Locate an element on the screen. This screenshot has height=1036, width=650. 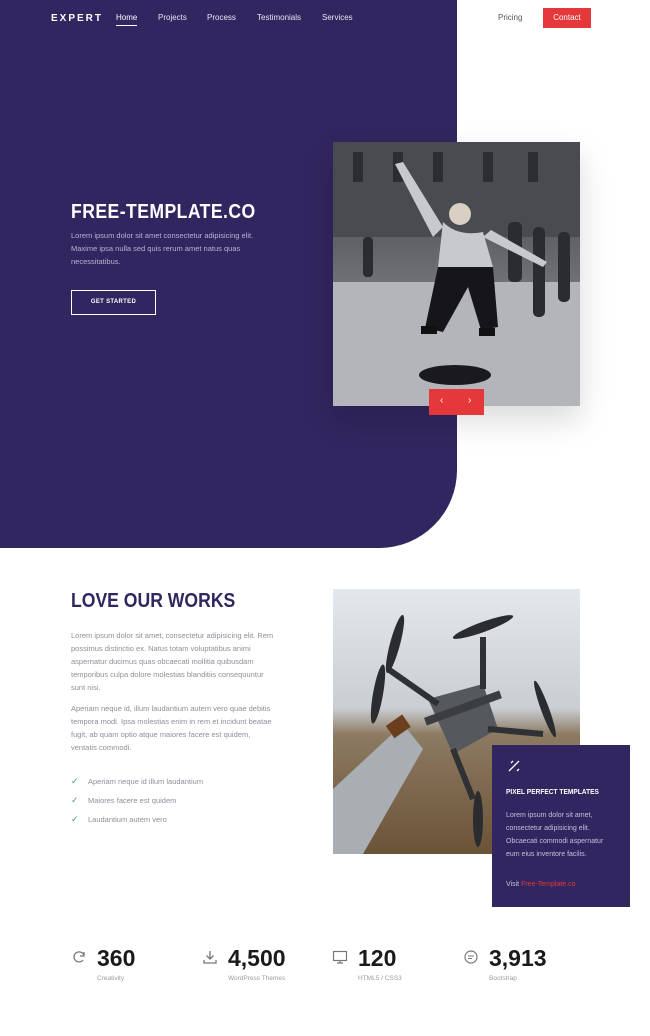
stat-value: 360 is located at coordinates (116, 958).